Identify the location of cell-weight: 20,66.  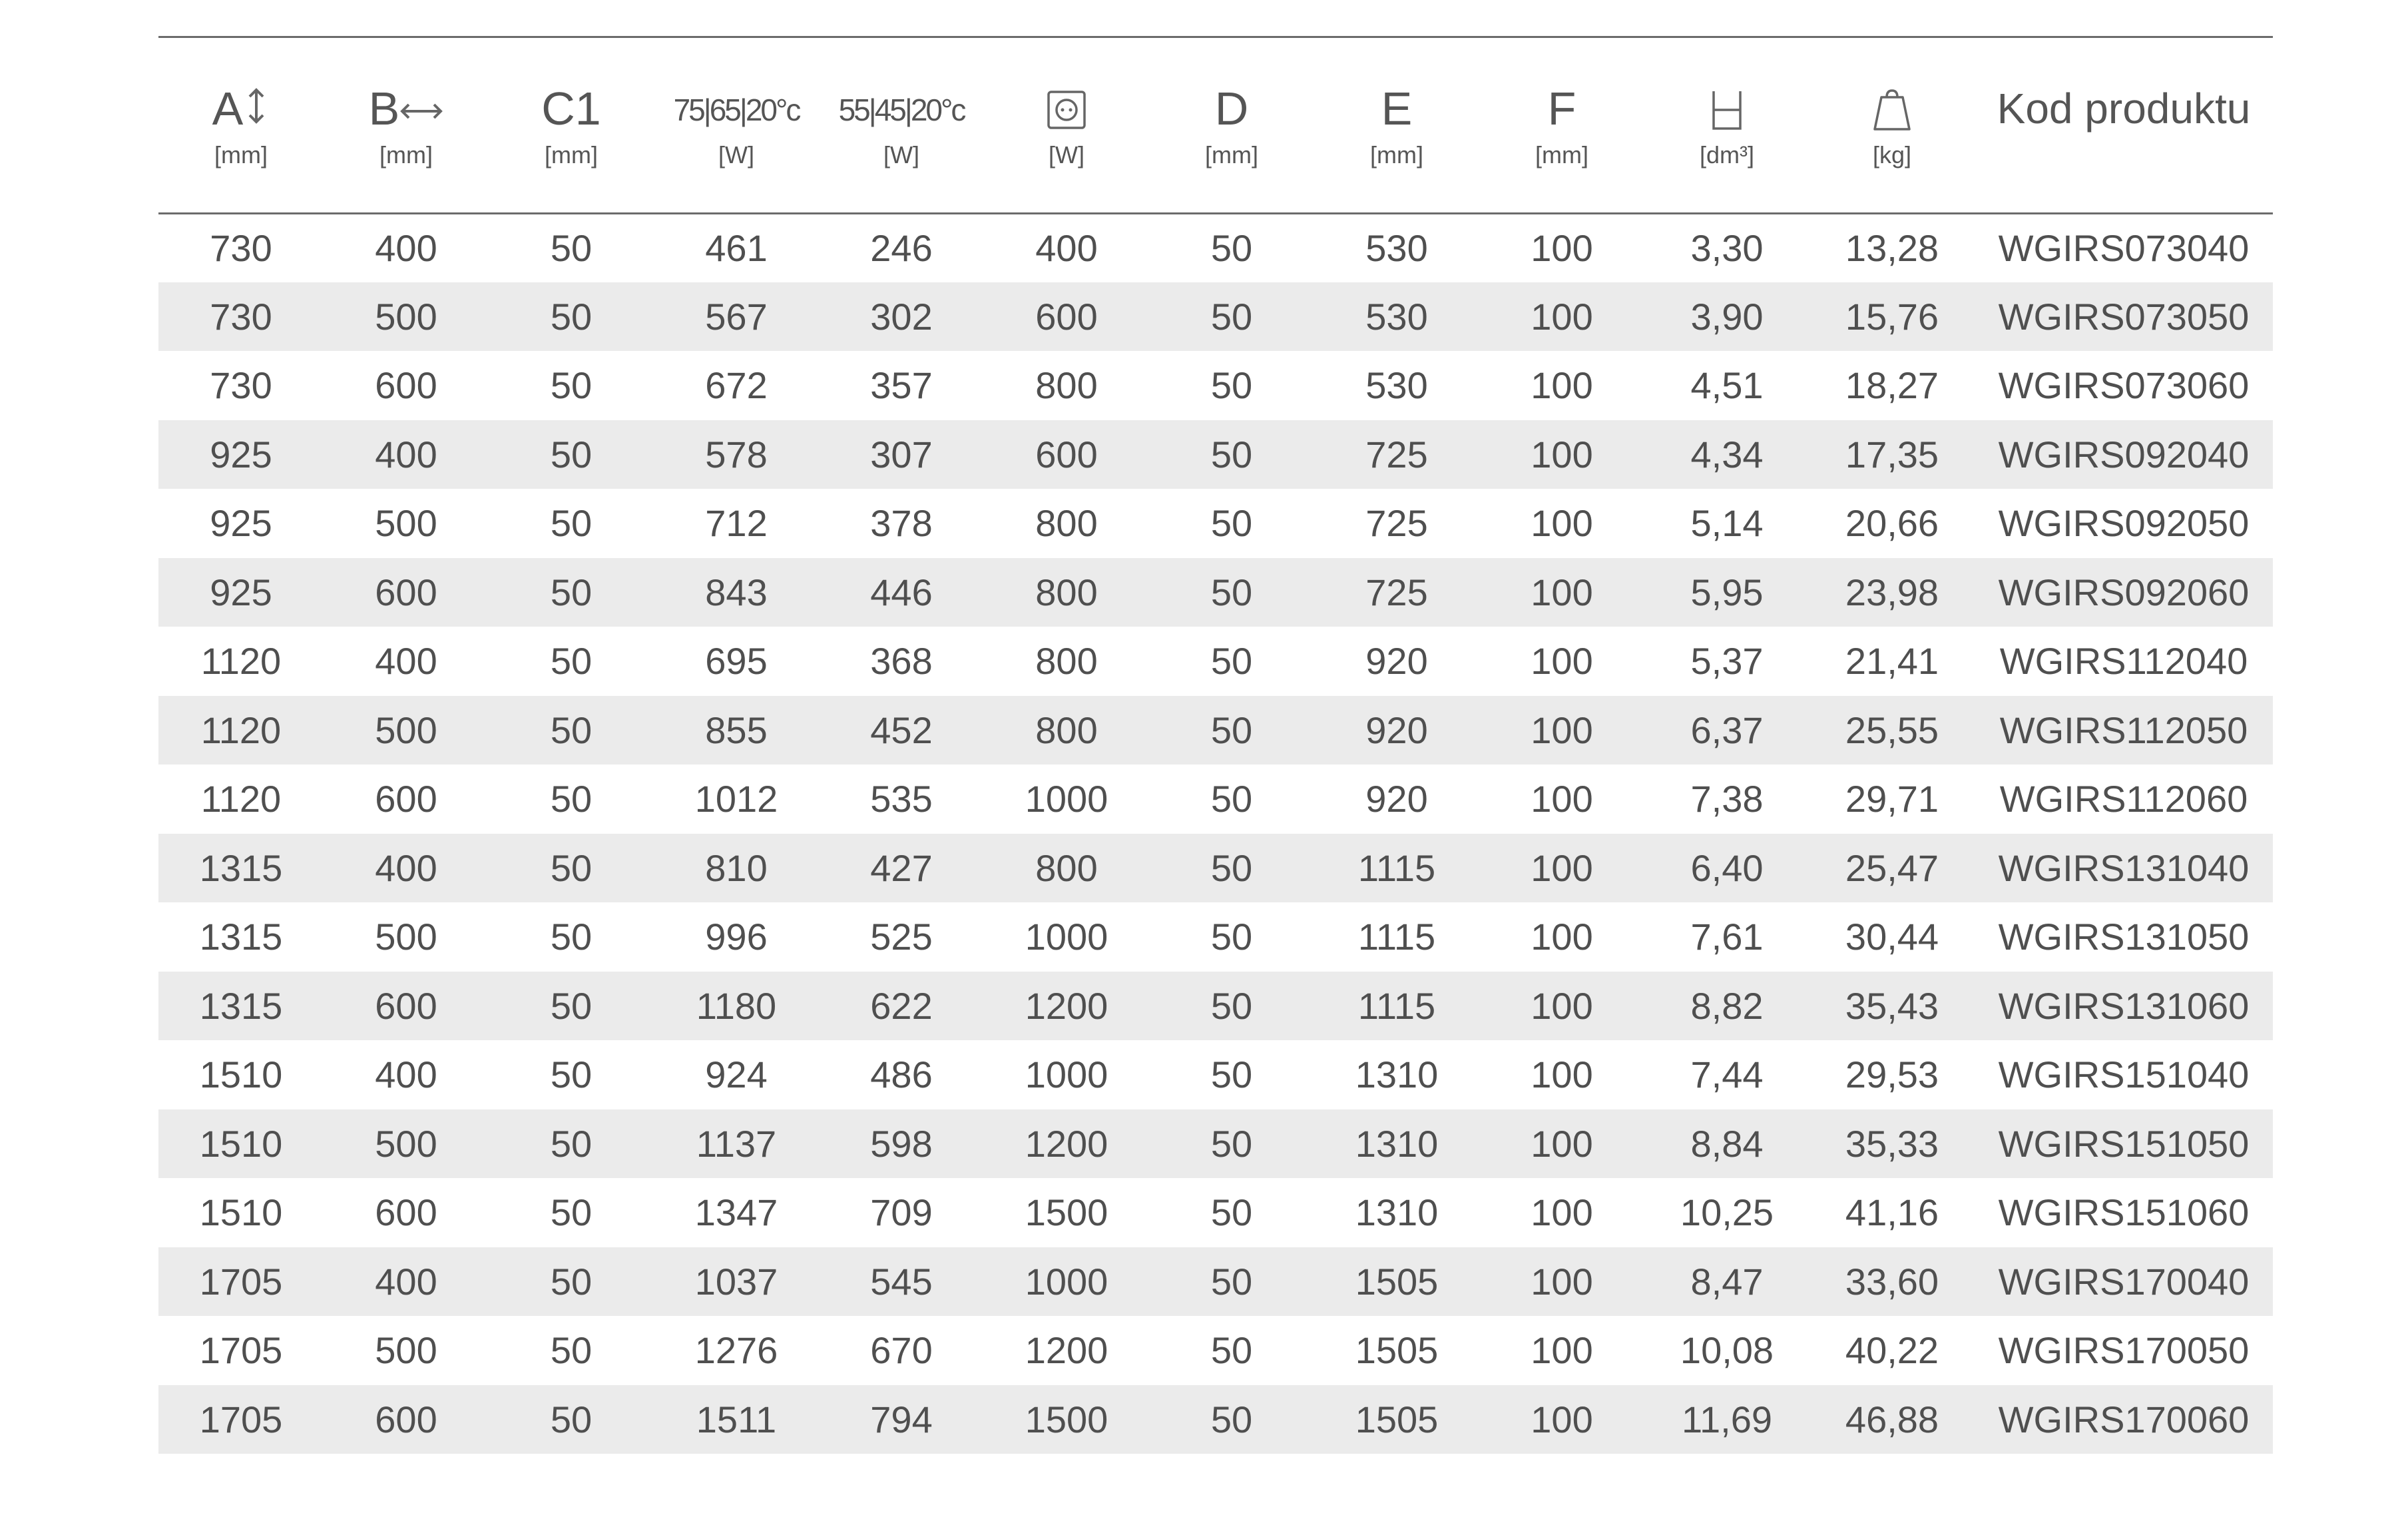
(1892, 524).